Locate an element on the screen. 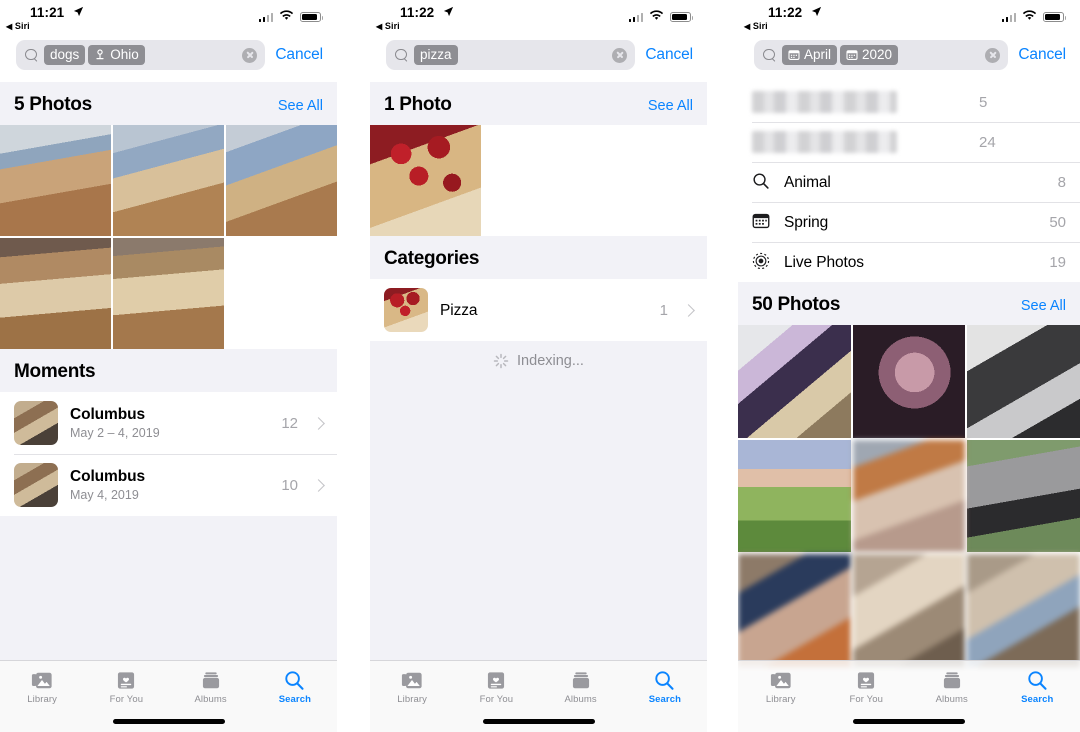  search-tokens: dogs Ohio is located at coordinates (140, 55).